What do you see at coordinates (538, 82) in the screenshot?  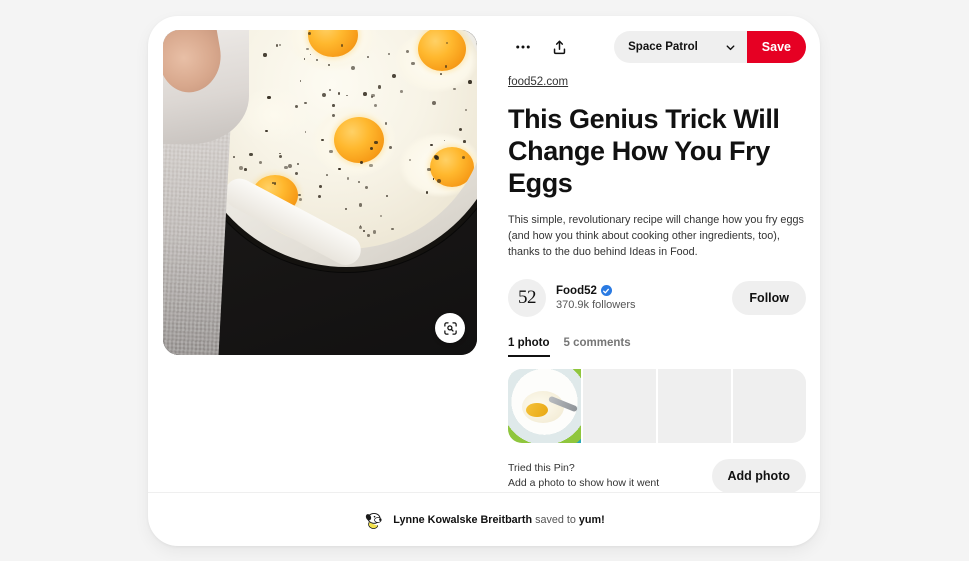 I see `source-domain-link: food52.com` at bounding box center [538, 82].